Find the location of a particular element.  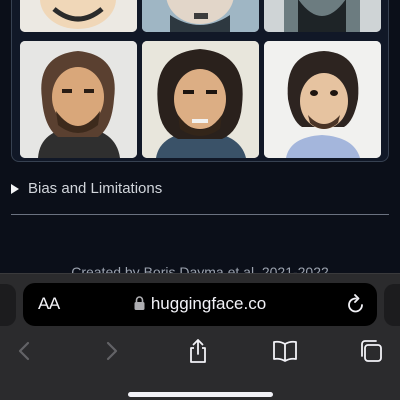

section-divider is located at coordinates (200, 214).